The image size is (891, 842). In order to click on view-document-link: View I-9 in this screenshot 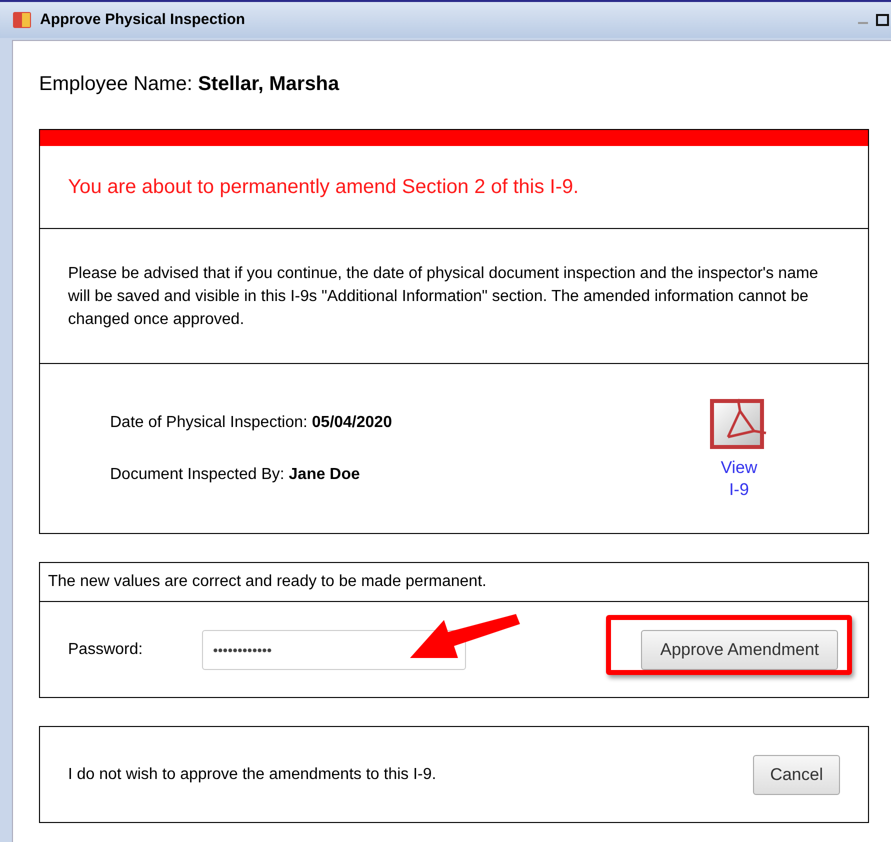, I will do `click(739, 448)`.